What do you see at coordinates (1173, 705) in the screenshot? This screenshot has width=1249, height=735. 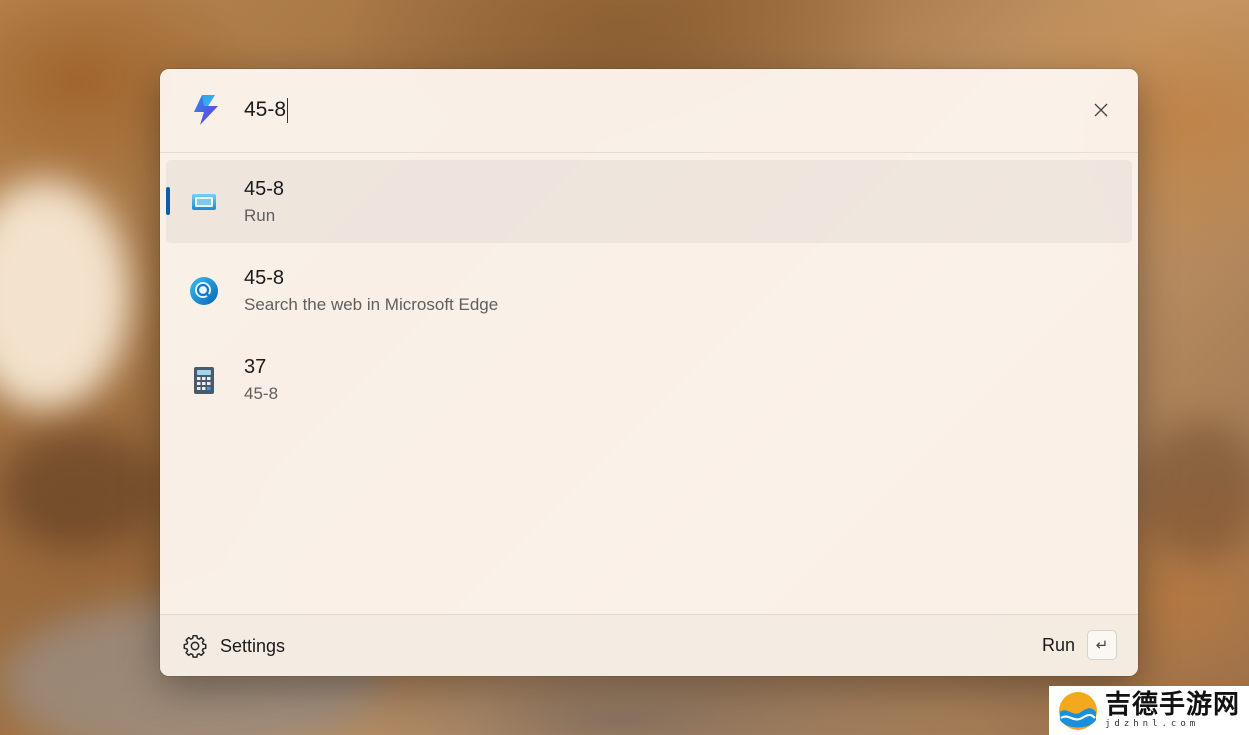 I see `watermark-title: 吉德手游网` at bounding box center [1173, 705].